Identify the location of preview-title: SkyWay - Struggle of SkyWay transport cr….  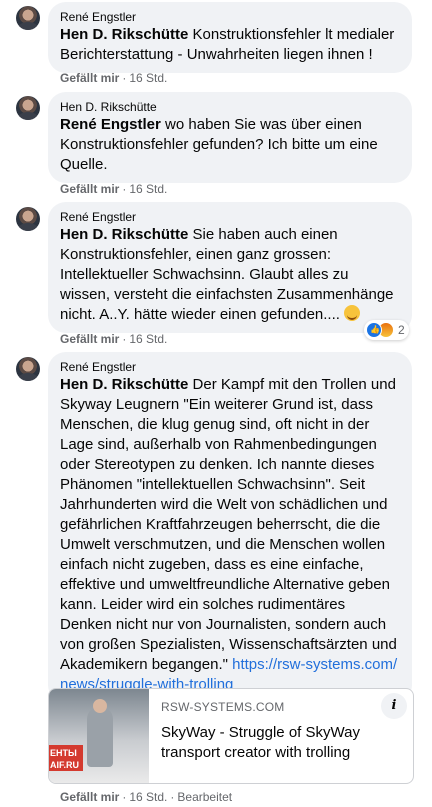
(282, 743).